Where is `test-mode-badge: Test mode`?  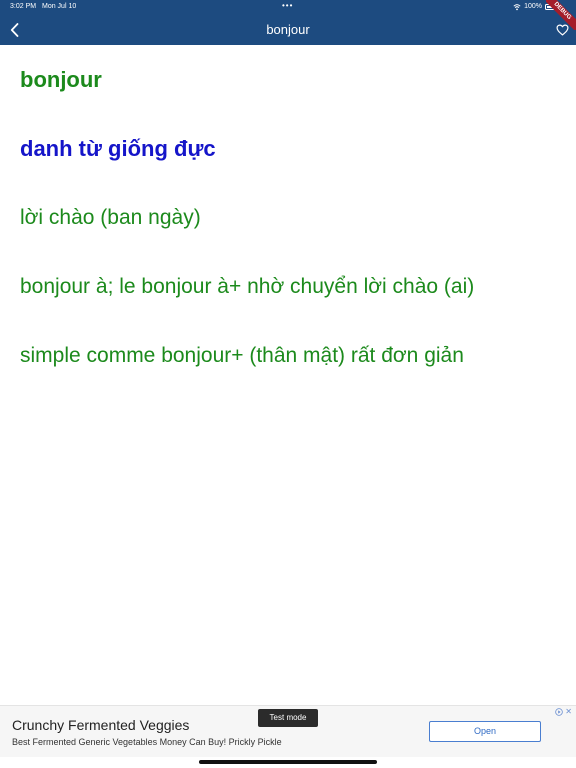 test-mode-badge: Test mode is located at coordinates (288, 718).